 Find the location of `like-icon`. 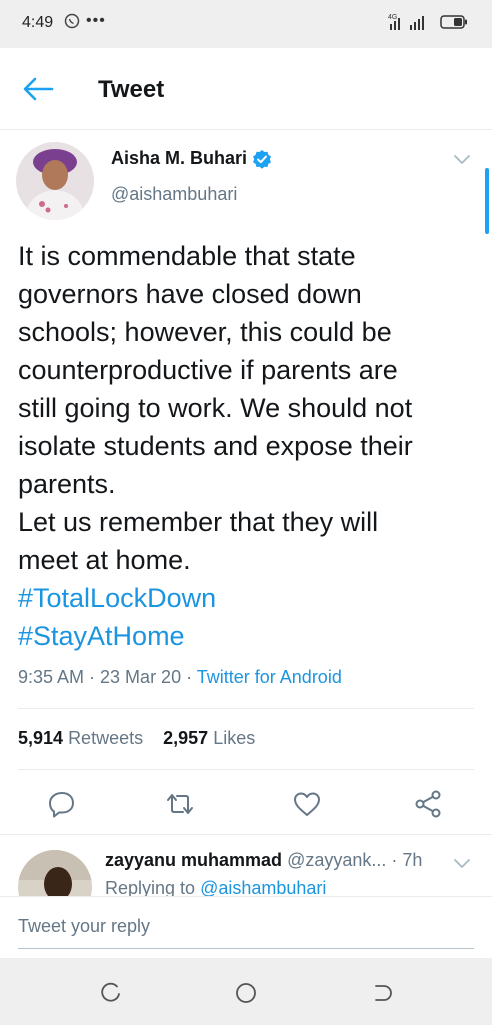

like-icon is located at coordinates (307, 804).